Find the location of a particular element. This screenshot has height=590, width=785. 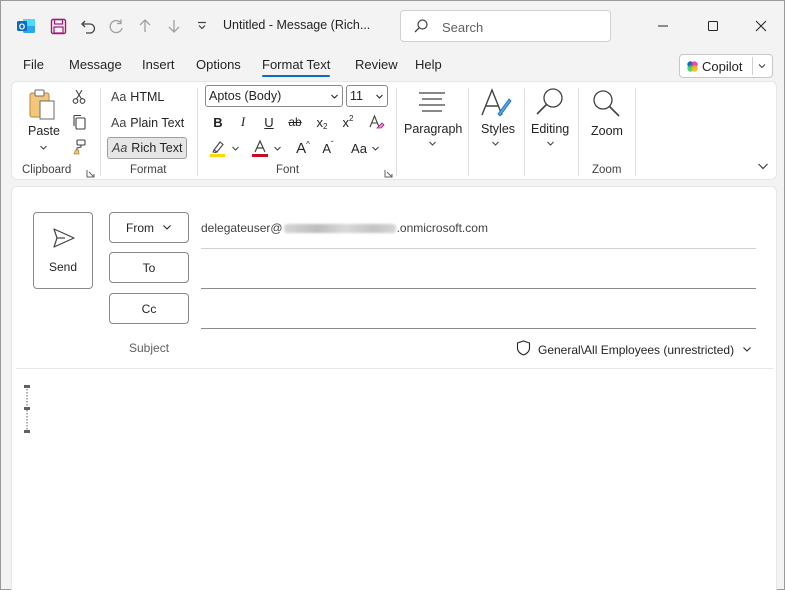

change-case-button: Aa is located at coordinates (359, 148).